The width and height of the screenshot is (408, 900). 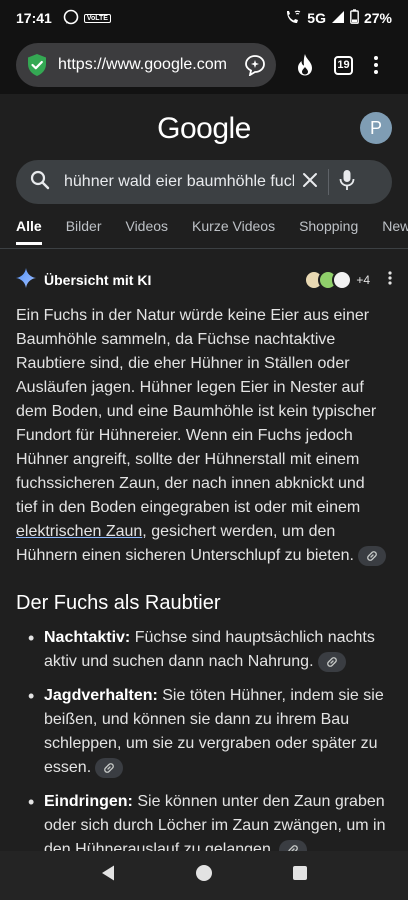 I want to click on tab-all: Alle, so click(x=29, y=231).